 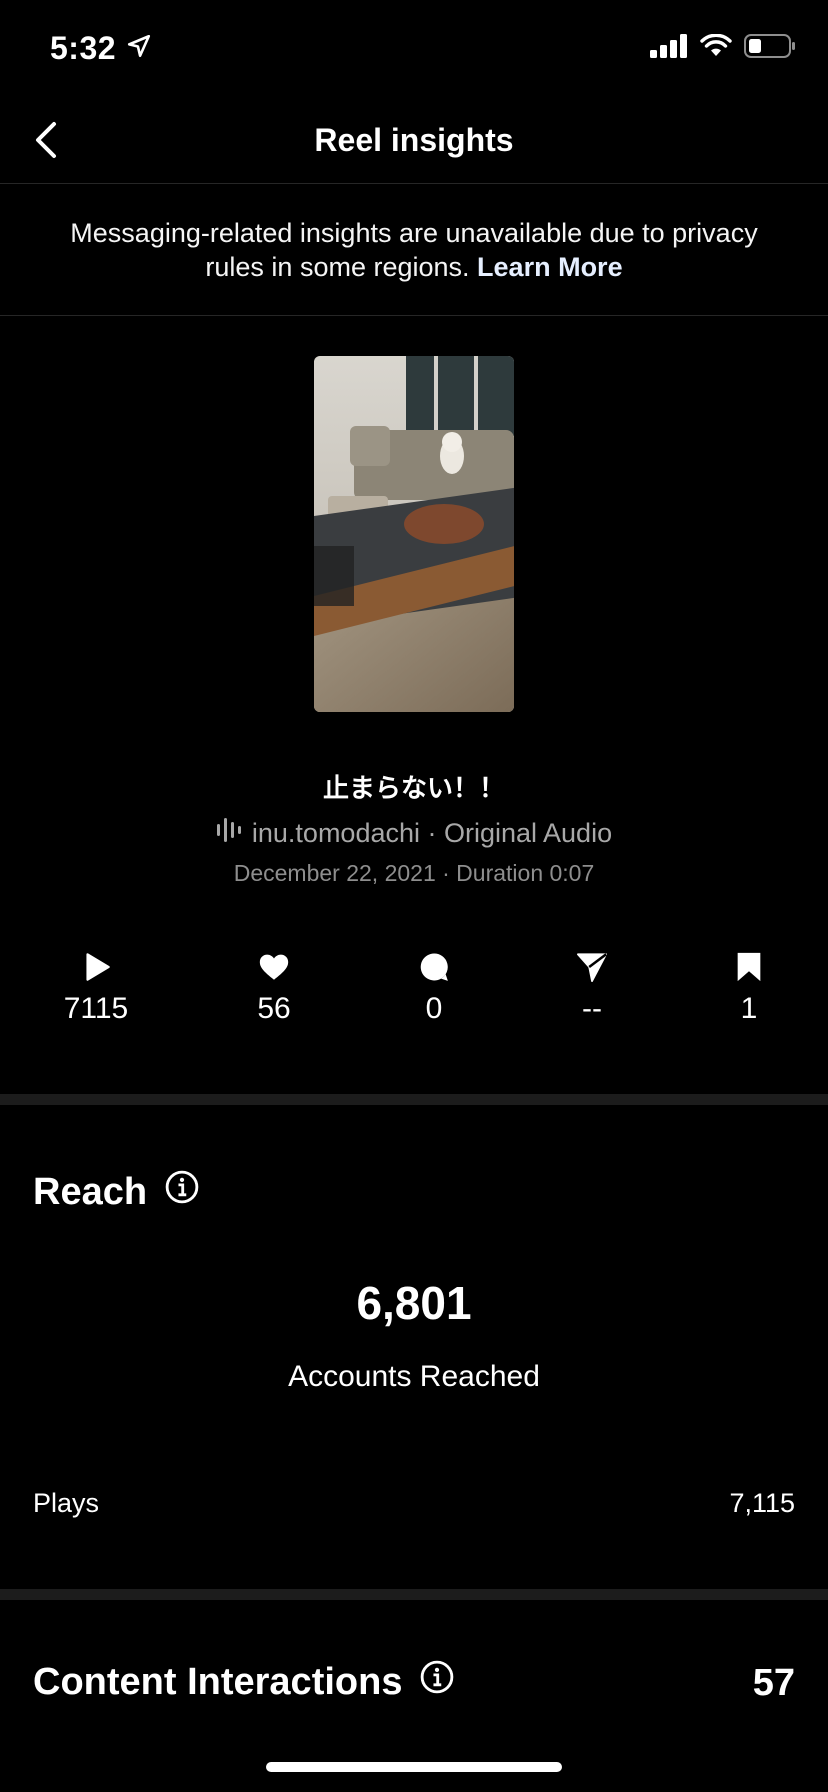 I want to click on cellular-signal-icon, so click(x=669, y=46).